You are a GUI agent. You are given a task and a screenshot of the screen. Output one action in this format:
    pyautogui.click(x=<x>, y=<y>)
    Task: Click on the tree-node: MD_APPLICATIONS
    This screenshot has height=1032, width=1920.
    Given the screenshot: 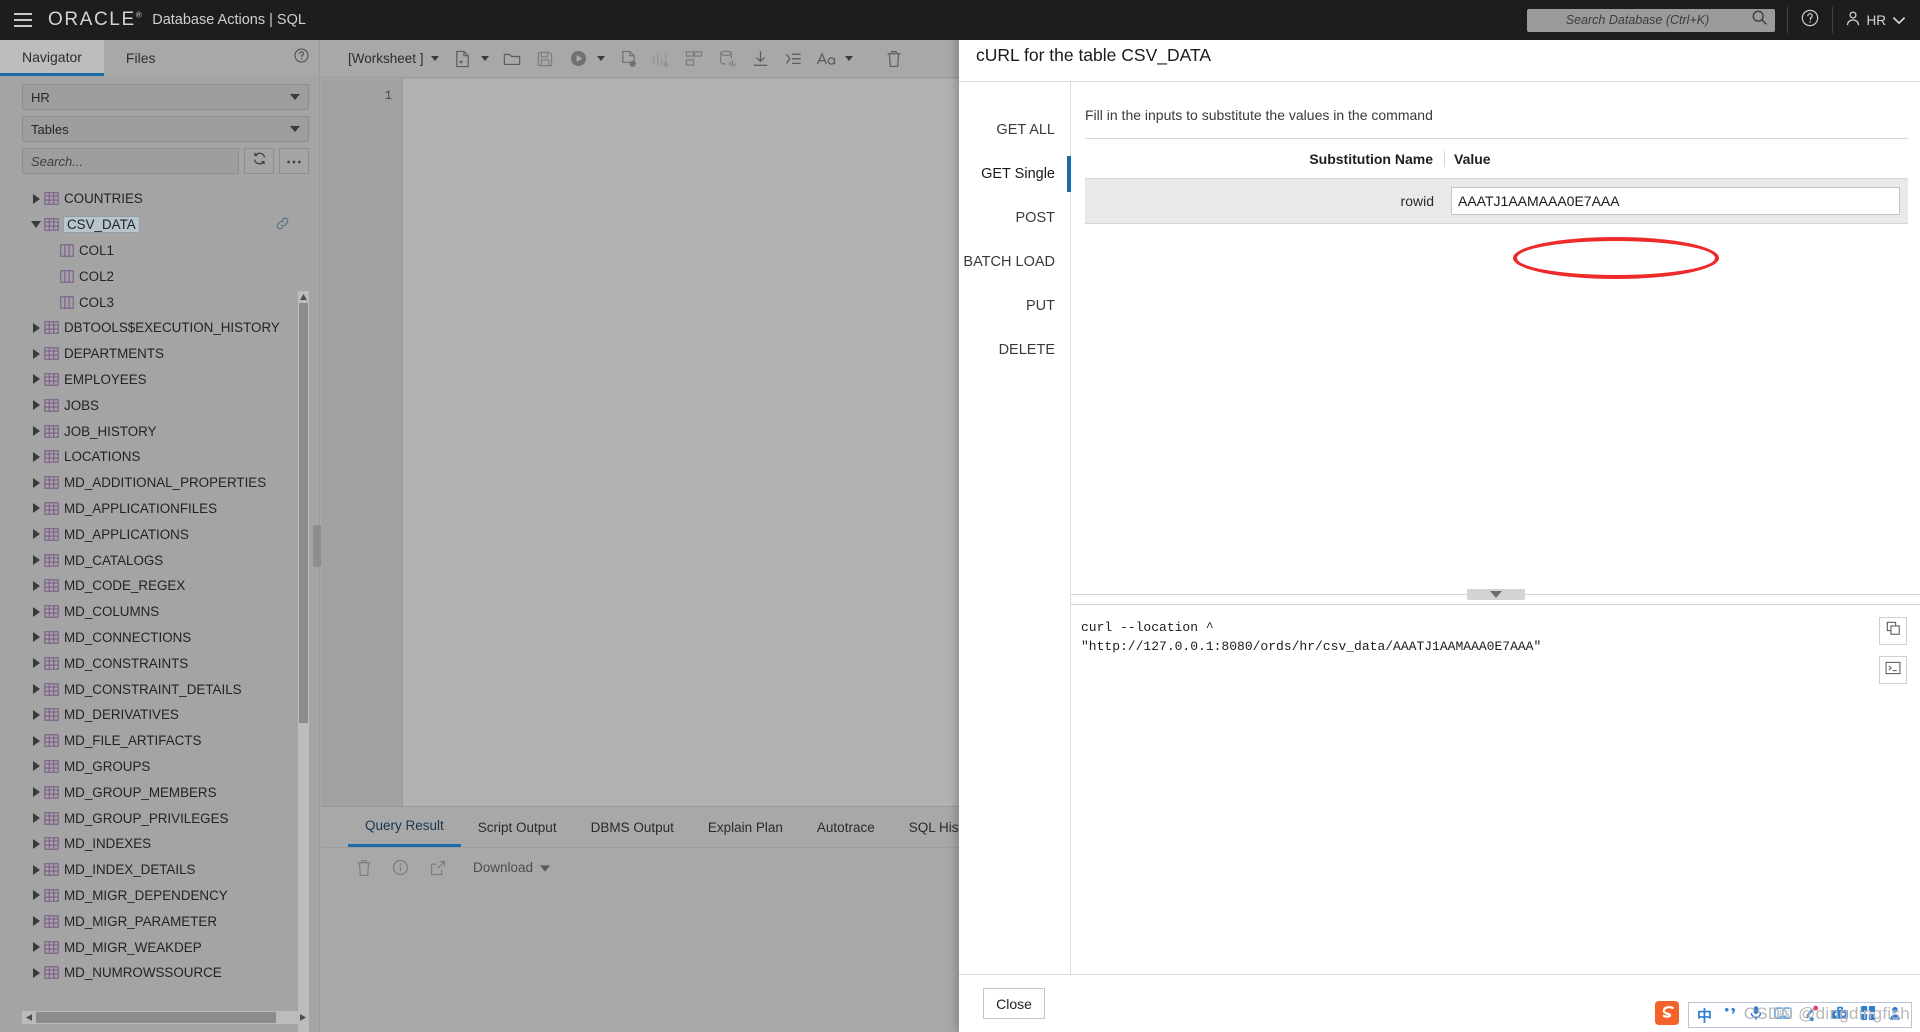 What is the action you would take?
    pyautogui.click(x=158, y=534)
    